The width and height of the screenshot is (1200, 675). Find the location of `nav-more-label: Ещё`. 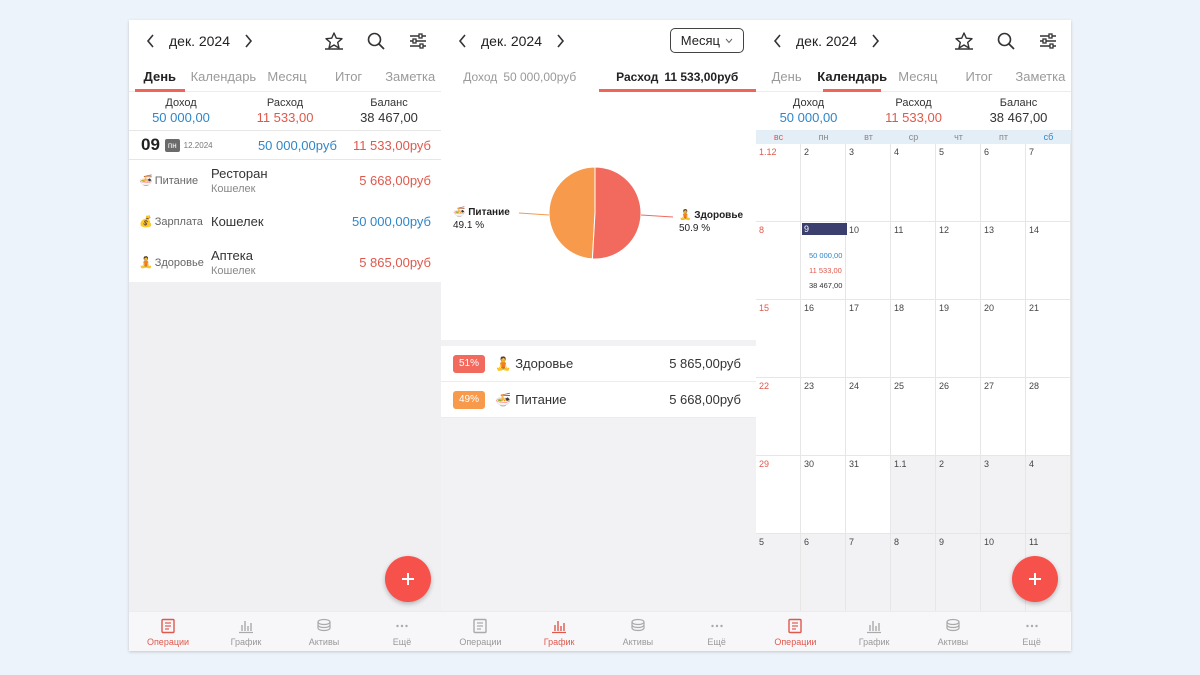

nav-more-label: Ещё is located at coordinates (1031, 641).